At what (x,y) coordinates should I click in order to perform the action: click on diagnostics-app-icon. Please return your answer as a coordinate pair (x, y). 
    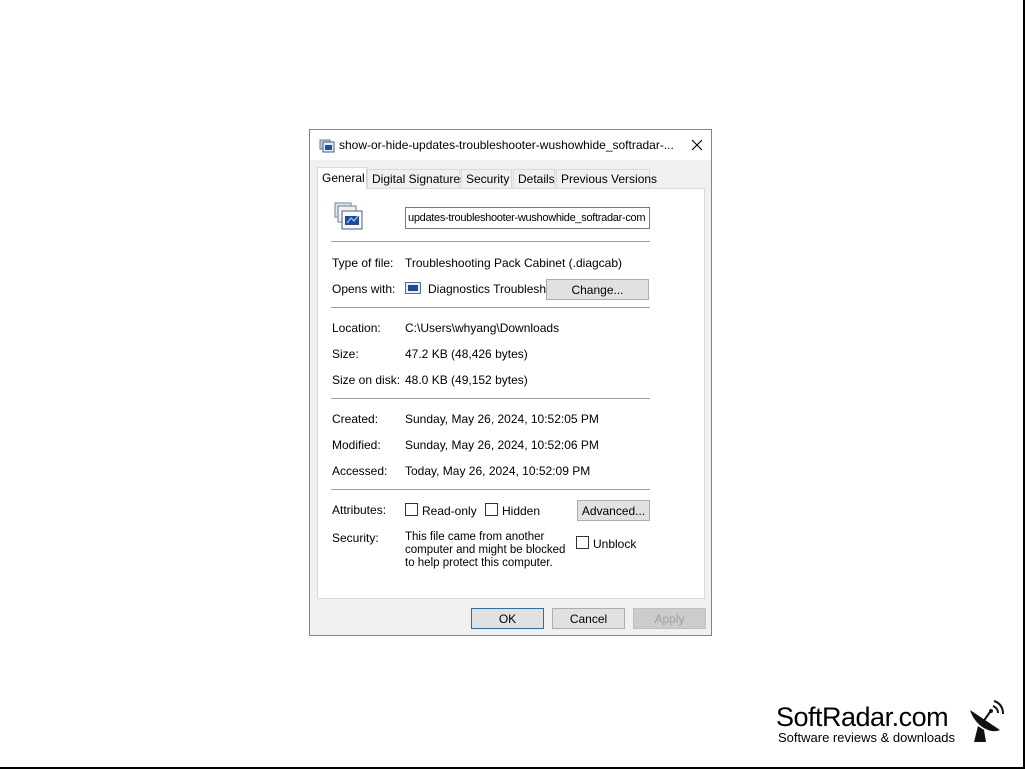
    Looking at the image, I should click on (413, 288).